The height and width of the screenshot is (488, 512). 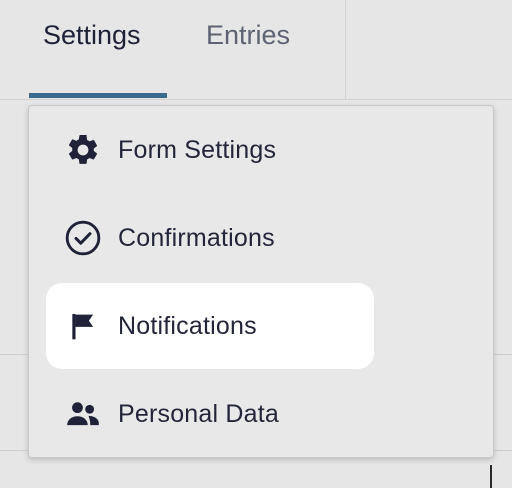 What do you see at coordinates (196, 237) in the screenshot?
I see `menu-item-label: Confirmations` at bounding box center [196, 237].